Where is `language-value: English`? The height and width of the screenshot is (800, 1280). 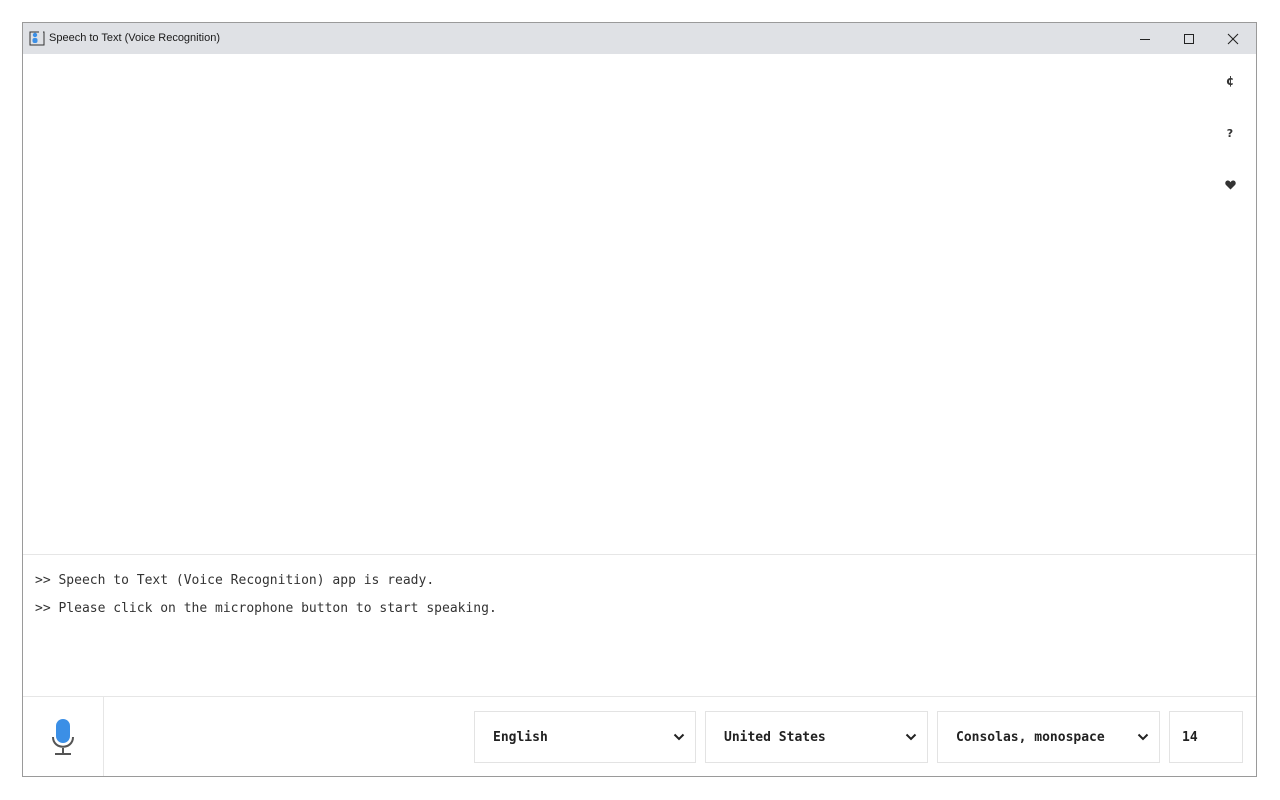
language-value: English is located at coordinates (520, 737).